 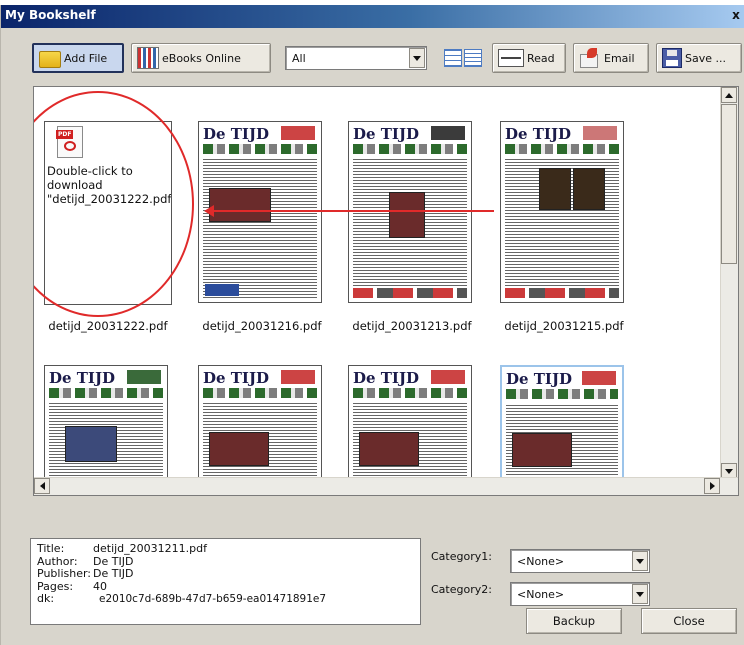 What do you see at coordinates (412, 326) in the screenshot?
I see `book-caption: detijd_20031213.pdf` at bounding box center [412, 326].